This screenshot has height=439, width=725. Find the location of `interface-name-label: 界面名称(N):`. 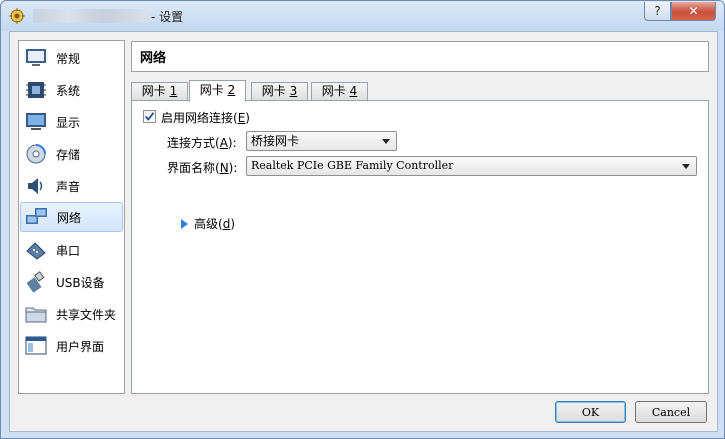

interface-name-label: 界面名称(N): is located at coordinates (202, 168).